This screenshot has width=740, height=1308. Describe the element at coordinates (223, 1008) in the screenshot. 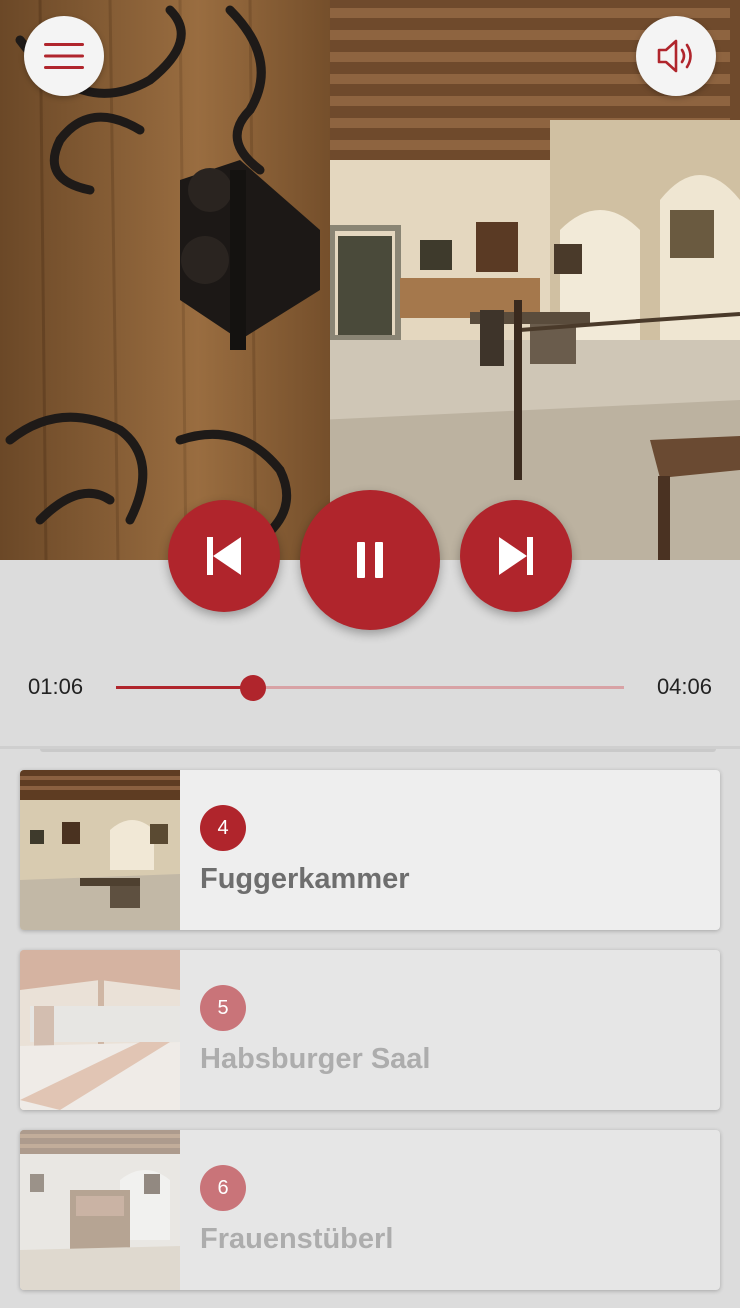

I see `station-number: 5` at that location.